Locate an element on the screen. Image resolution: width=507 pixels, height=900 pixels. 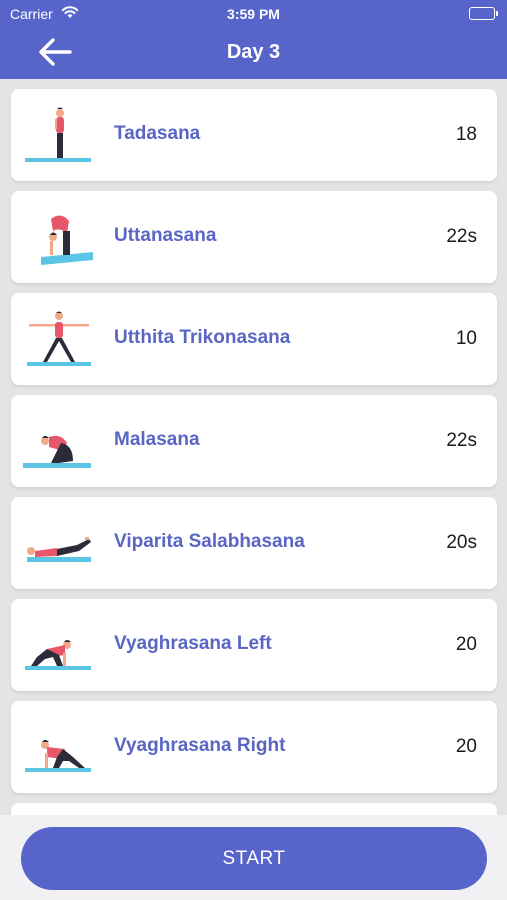
start-button: START is located at coordinates (254, 858).